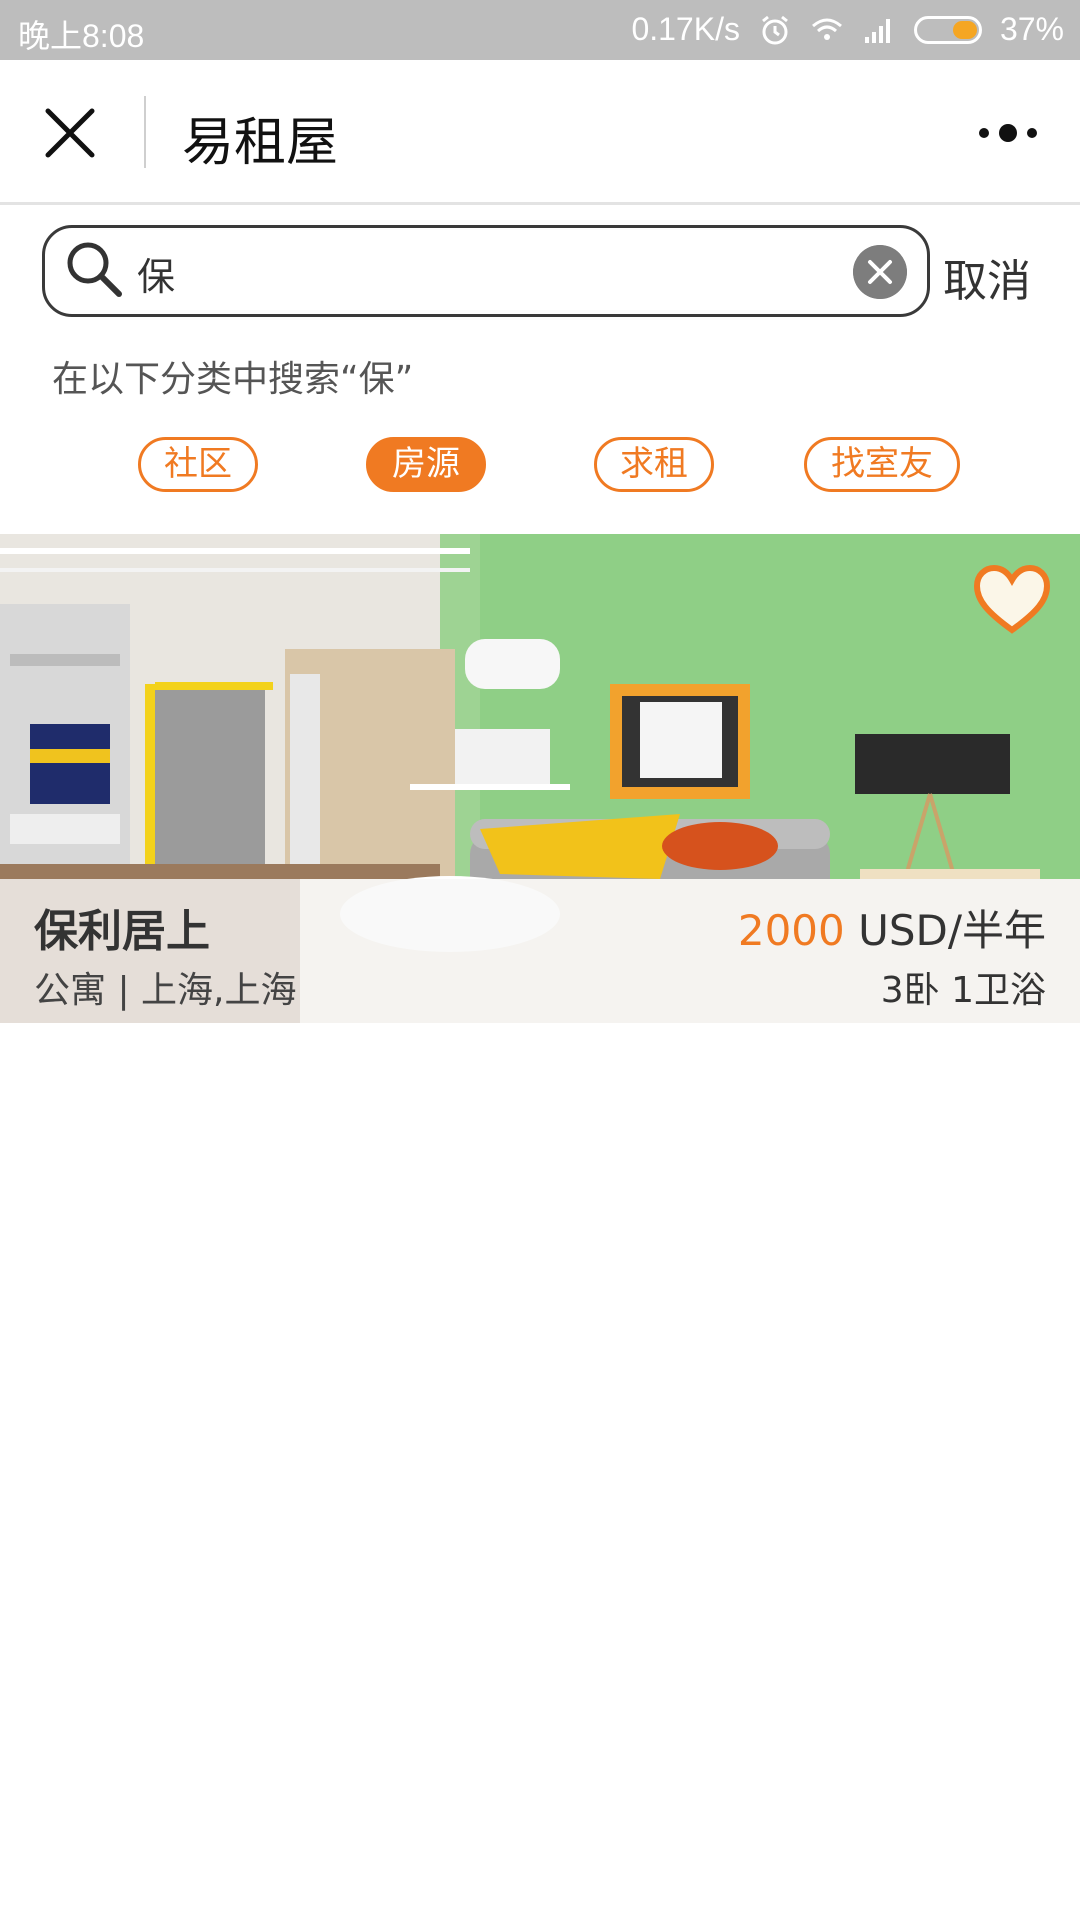 The height and width of the screenshot is (1920, 1080). I want to click on wifi-icon, so click(826, 29).